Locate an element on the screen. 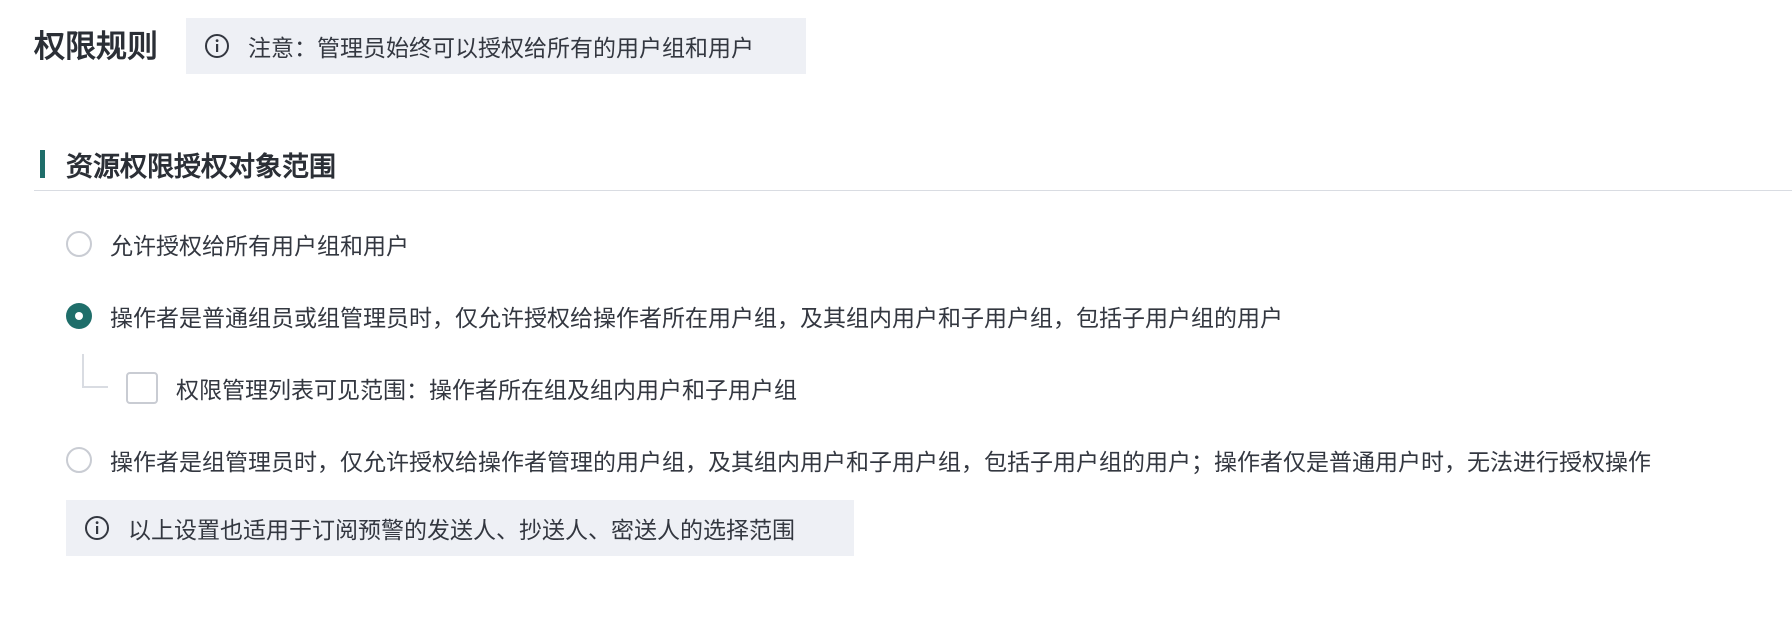 This screenshot has width=1792, height=626. section-accent-bar is located at coordinates (42, 164).